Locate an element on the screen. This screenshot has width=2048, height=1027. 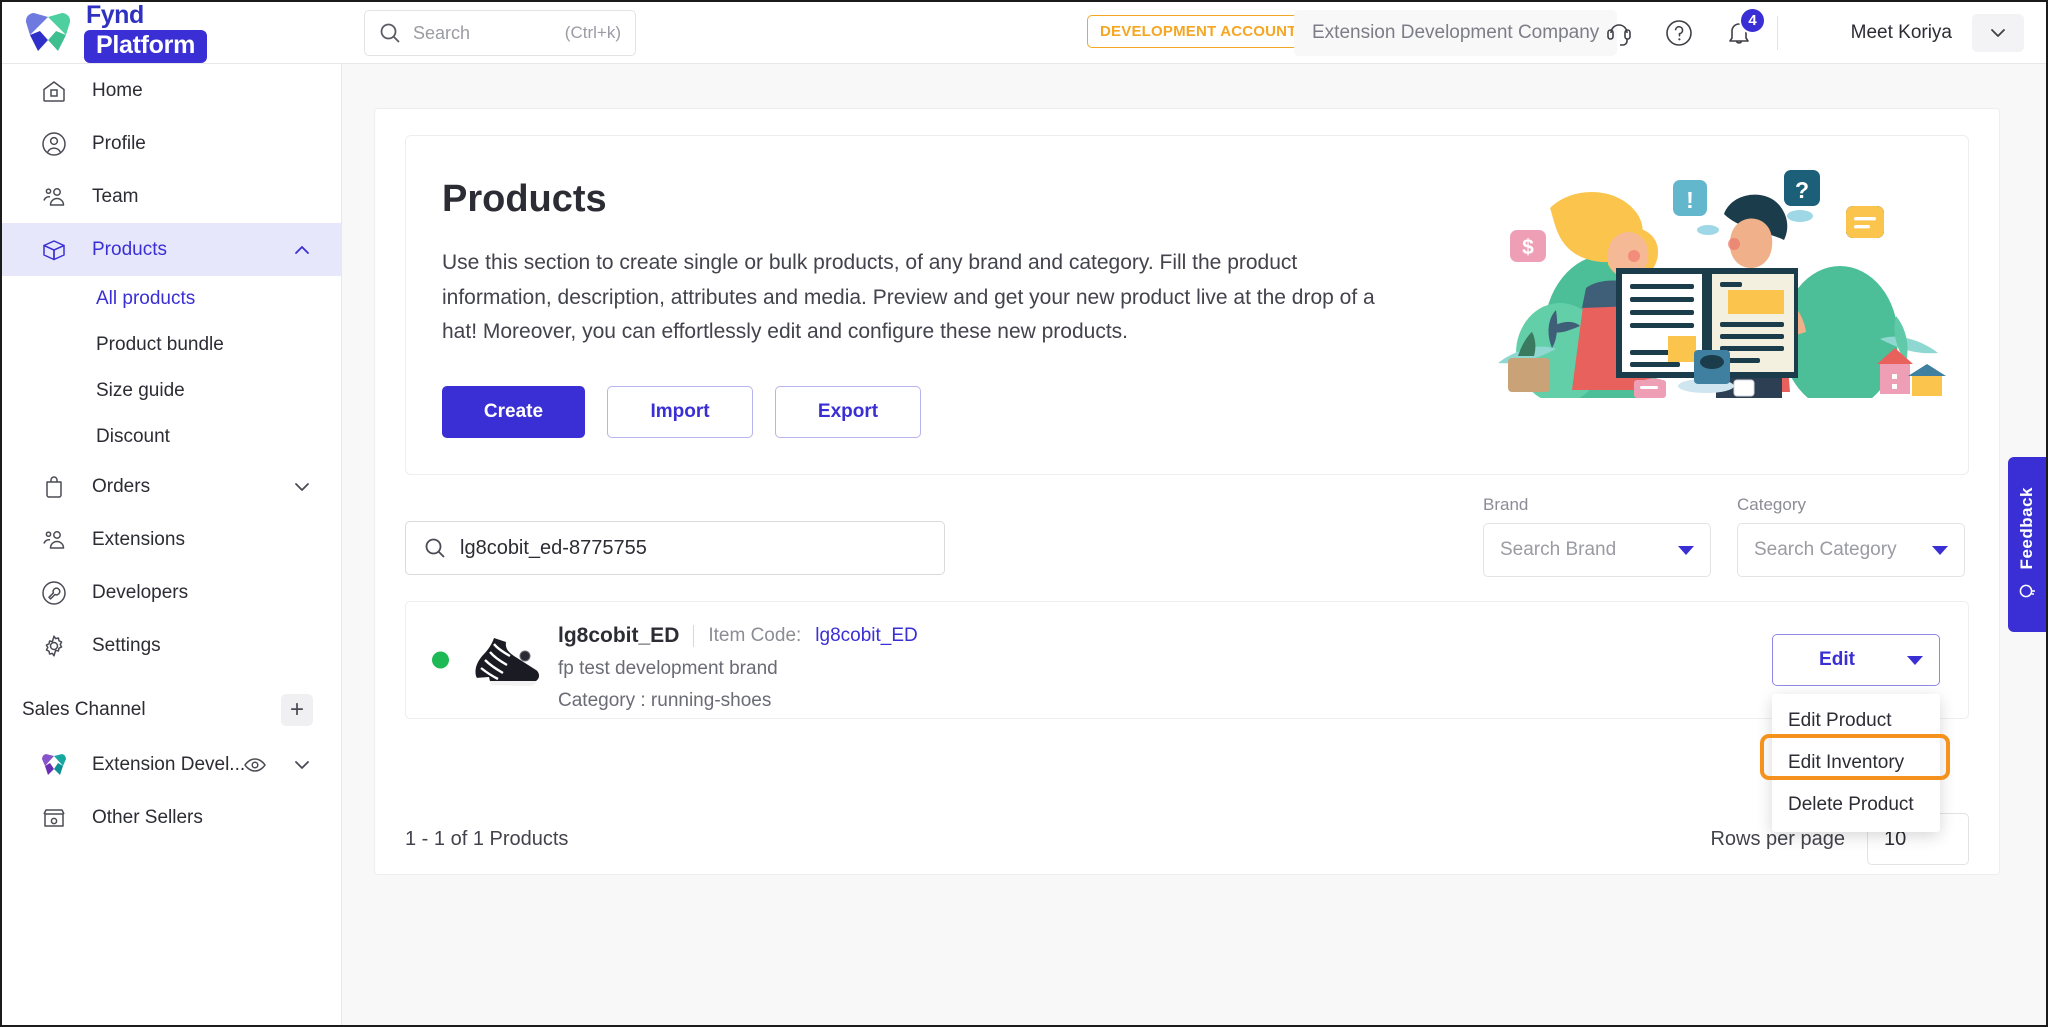
products-illustration: $ ! ? is located at coordinates (1718, 273).